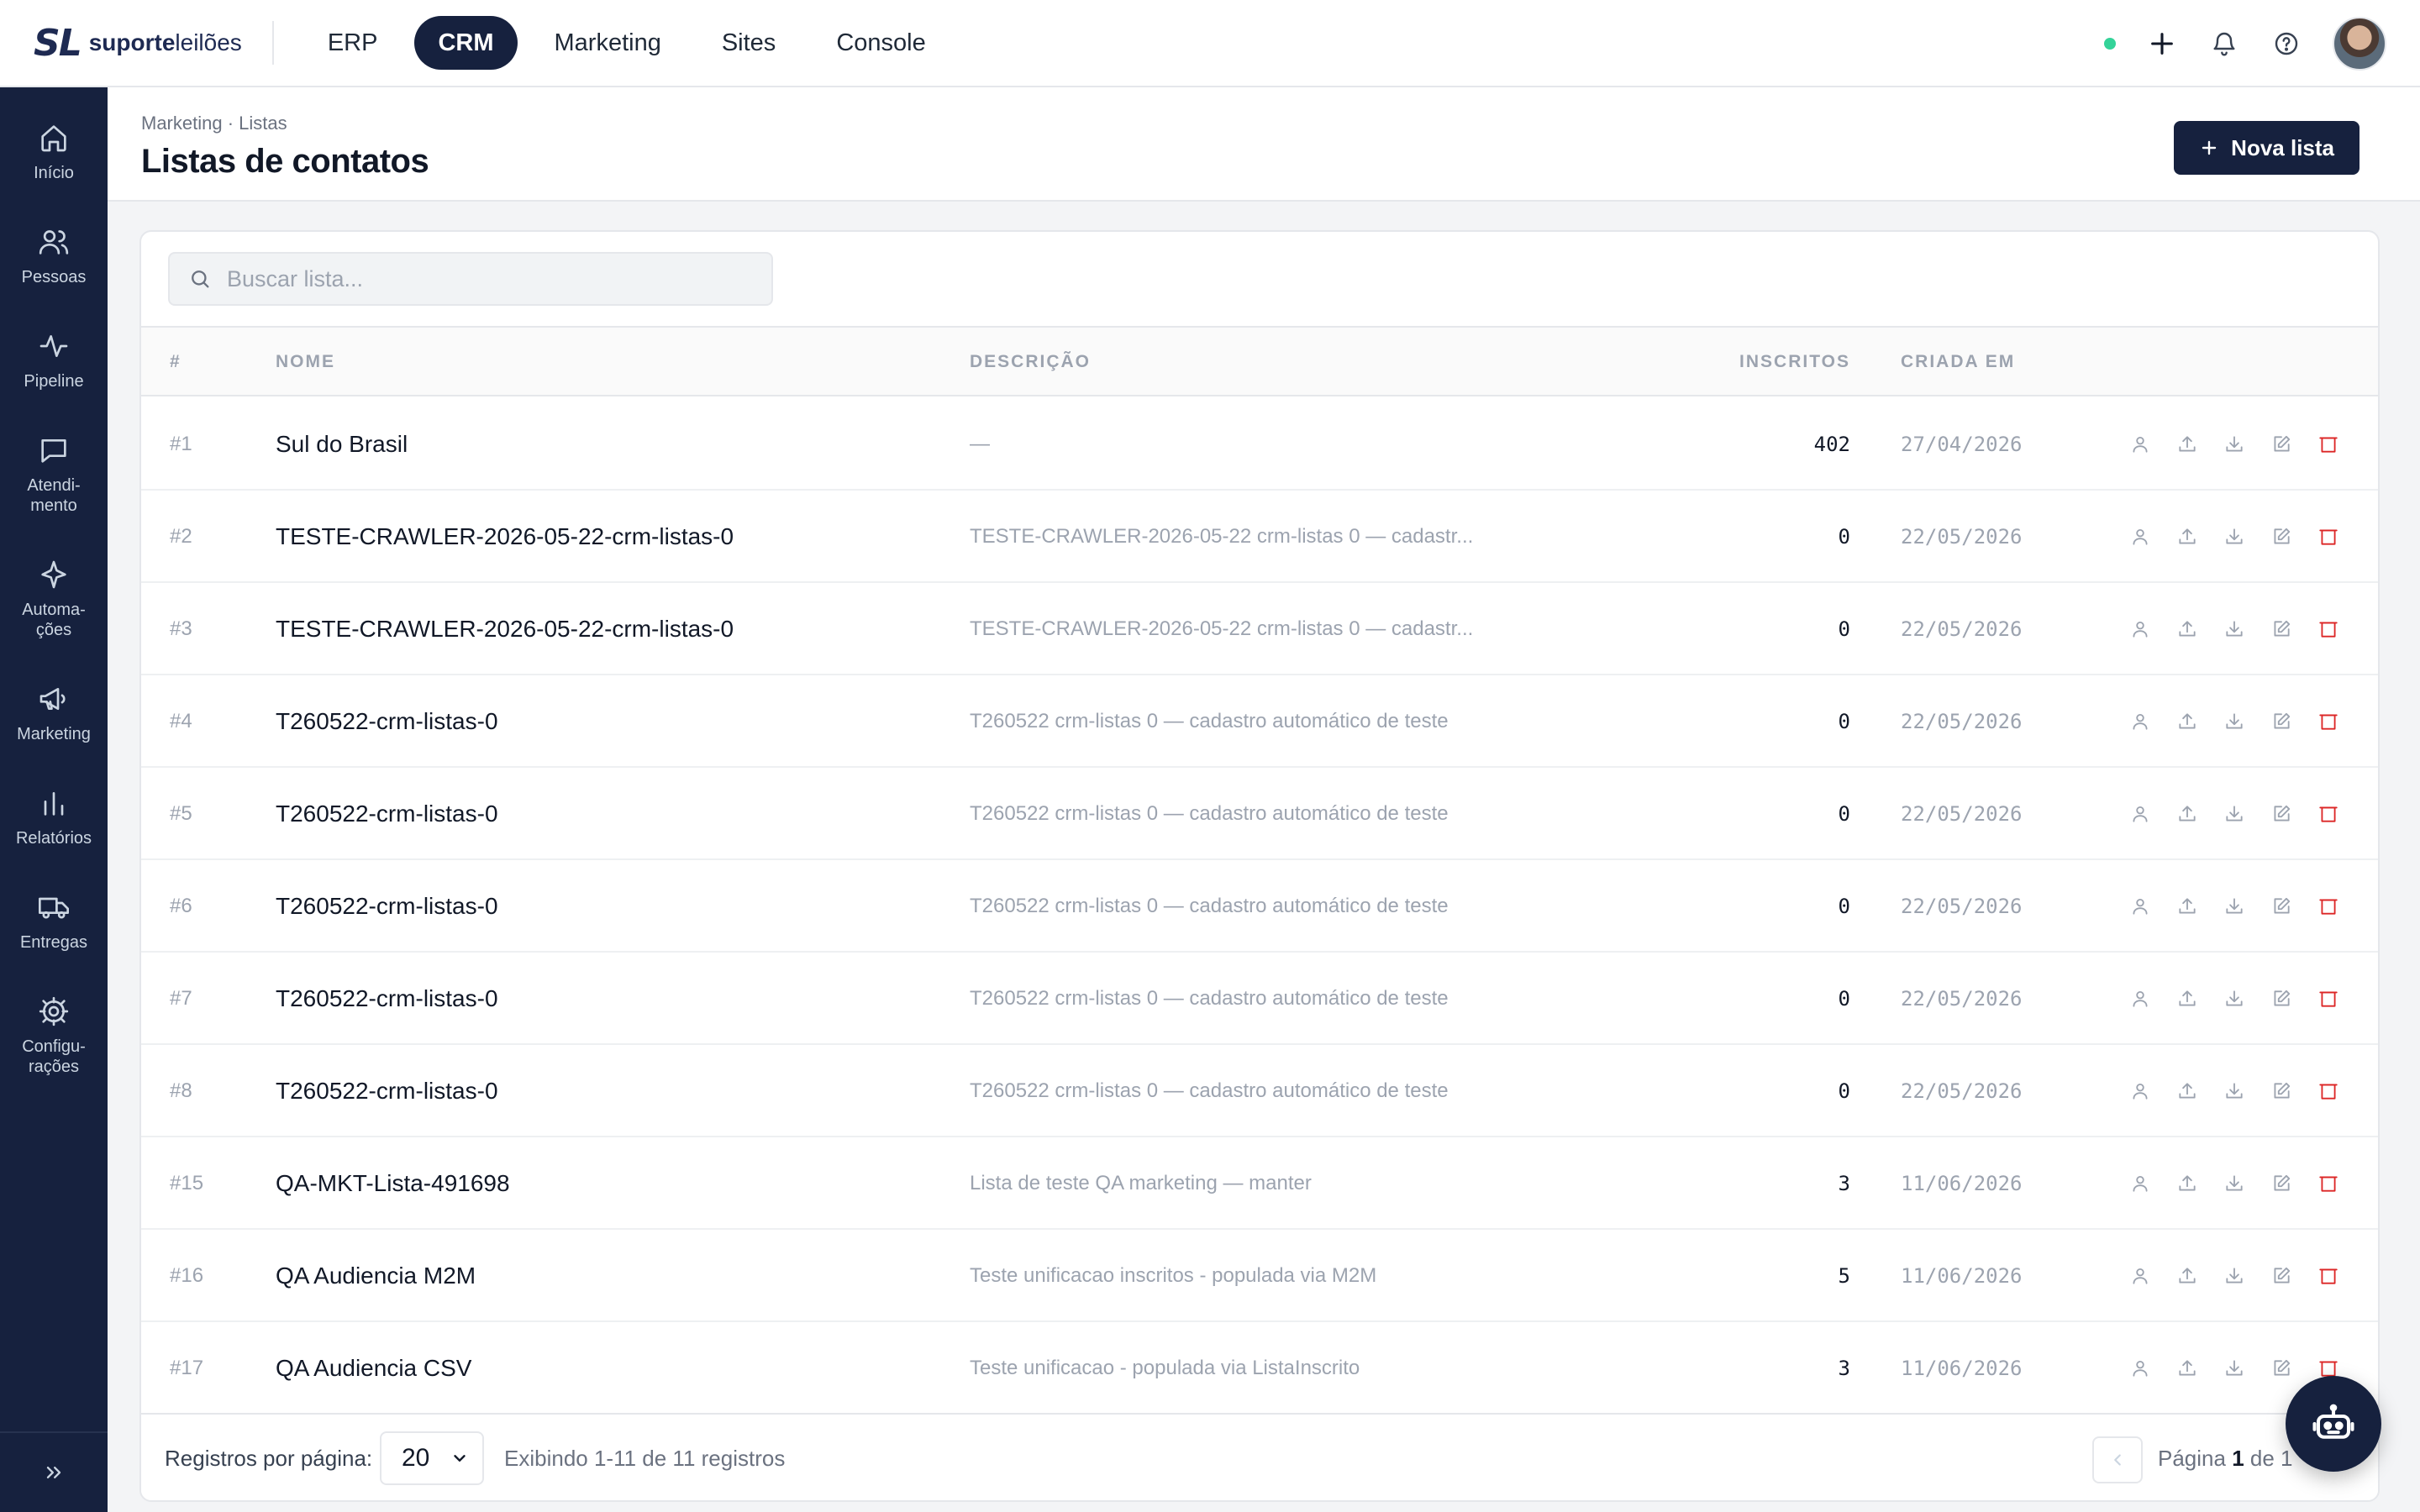 This screenshot has height=1512, width=2420. What do you see at coordinates (353, 43) in the screenshot?
I see `topnav-erp: ERP` at bounding box center [353, 43].